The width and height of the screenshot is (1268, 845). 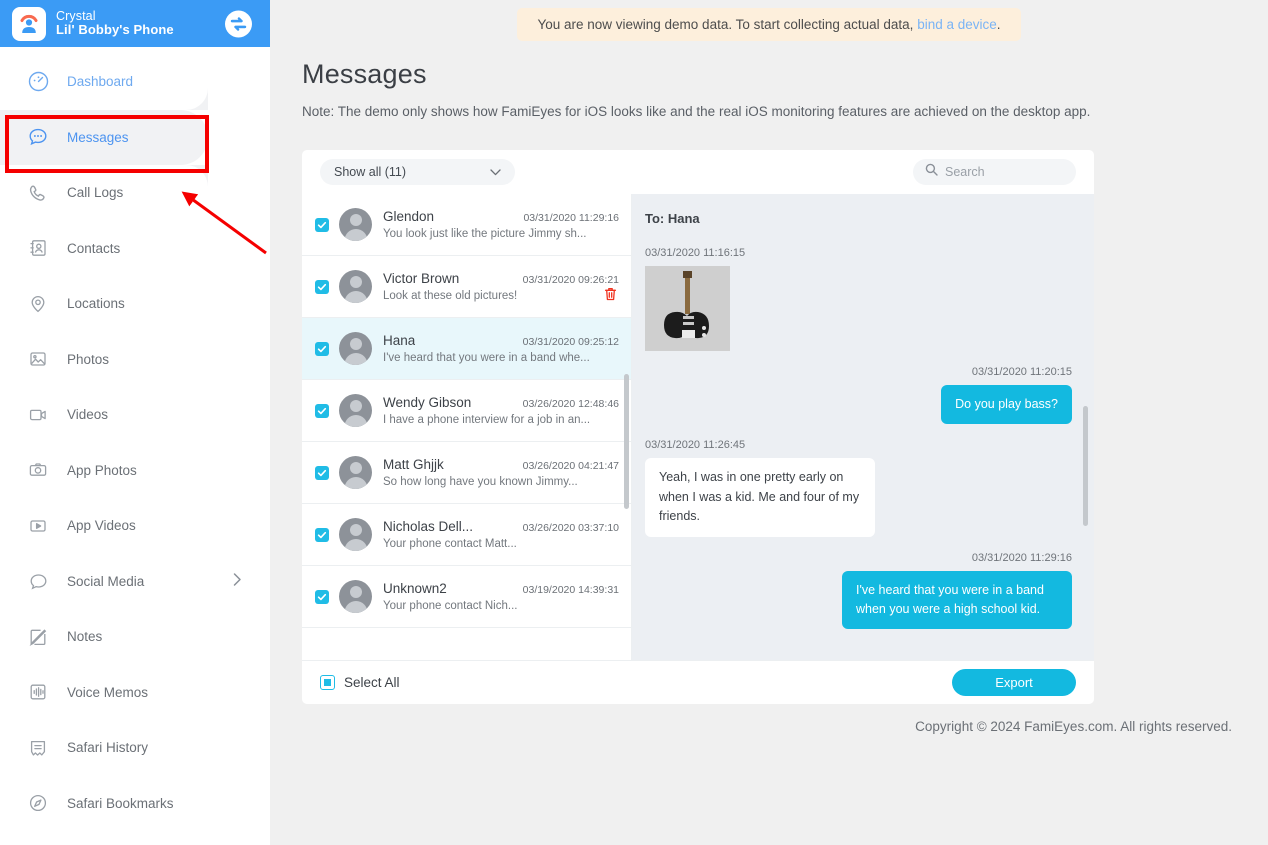 I want to click on sidebar-item-app-videos: App Videos, so click(x=135, y=526).